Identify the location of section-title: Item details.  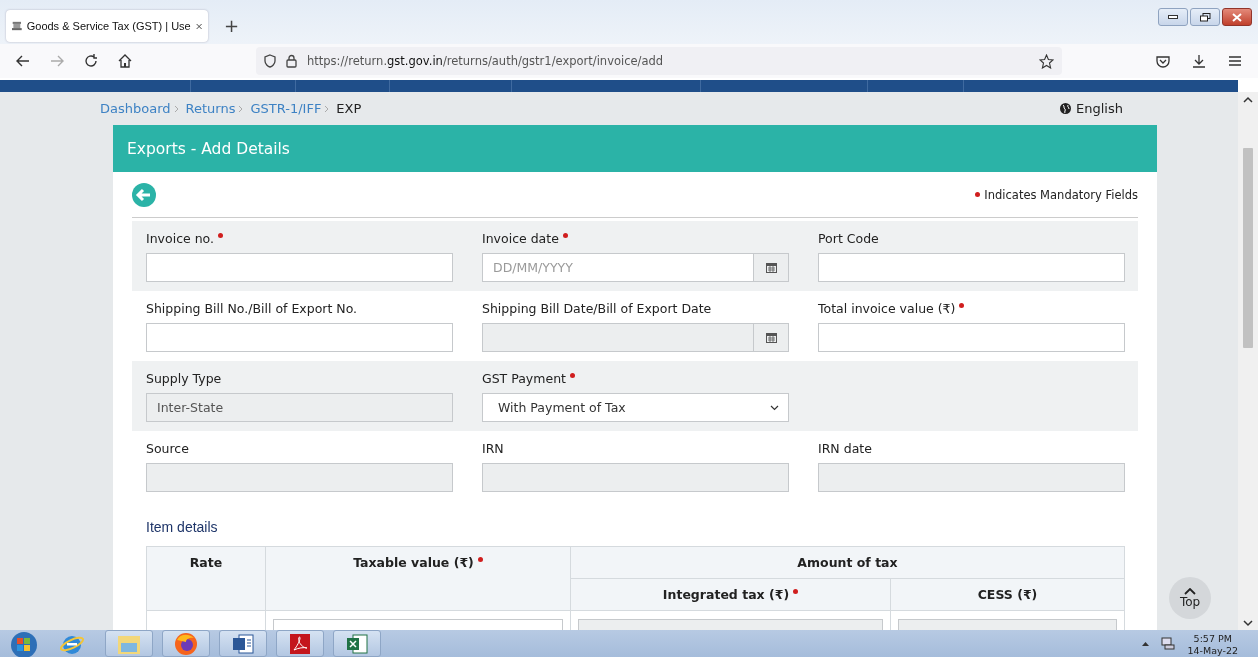
(182, 527).